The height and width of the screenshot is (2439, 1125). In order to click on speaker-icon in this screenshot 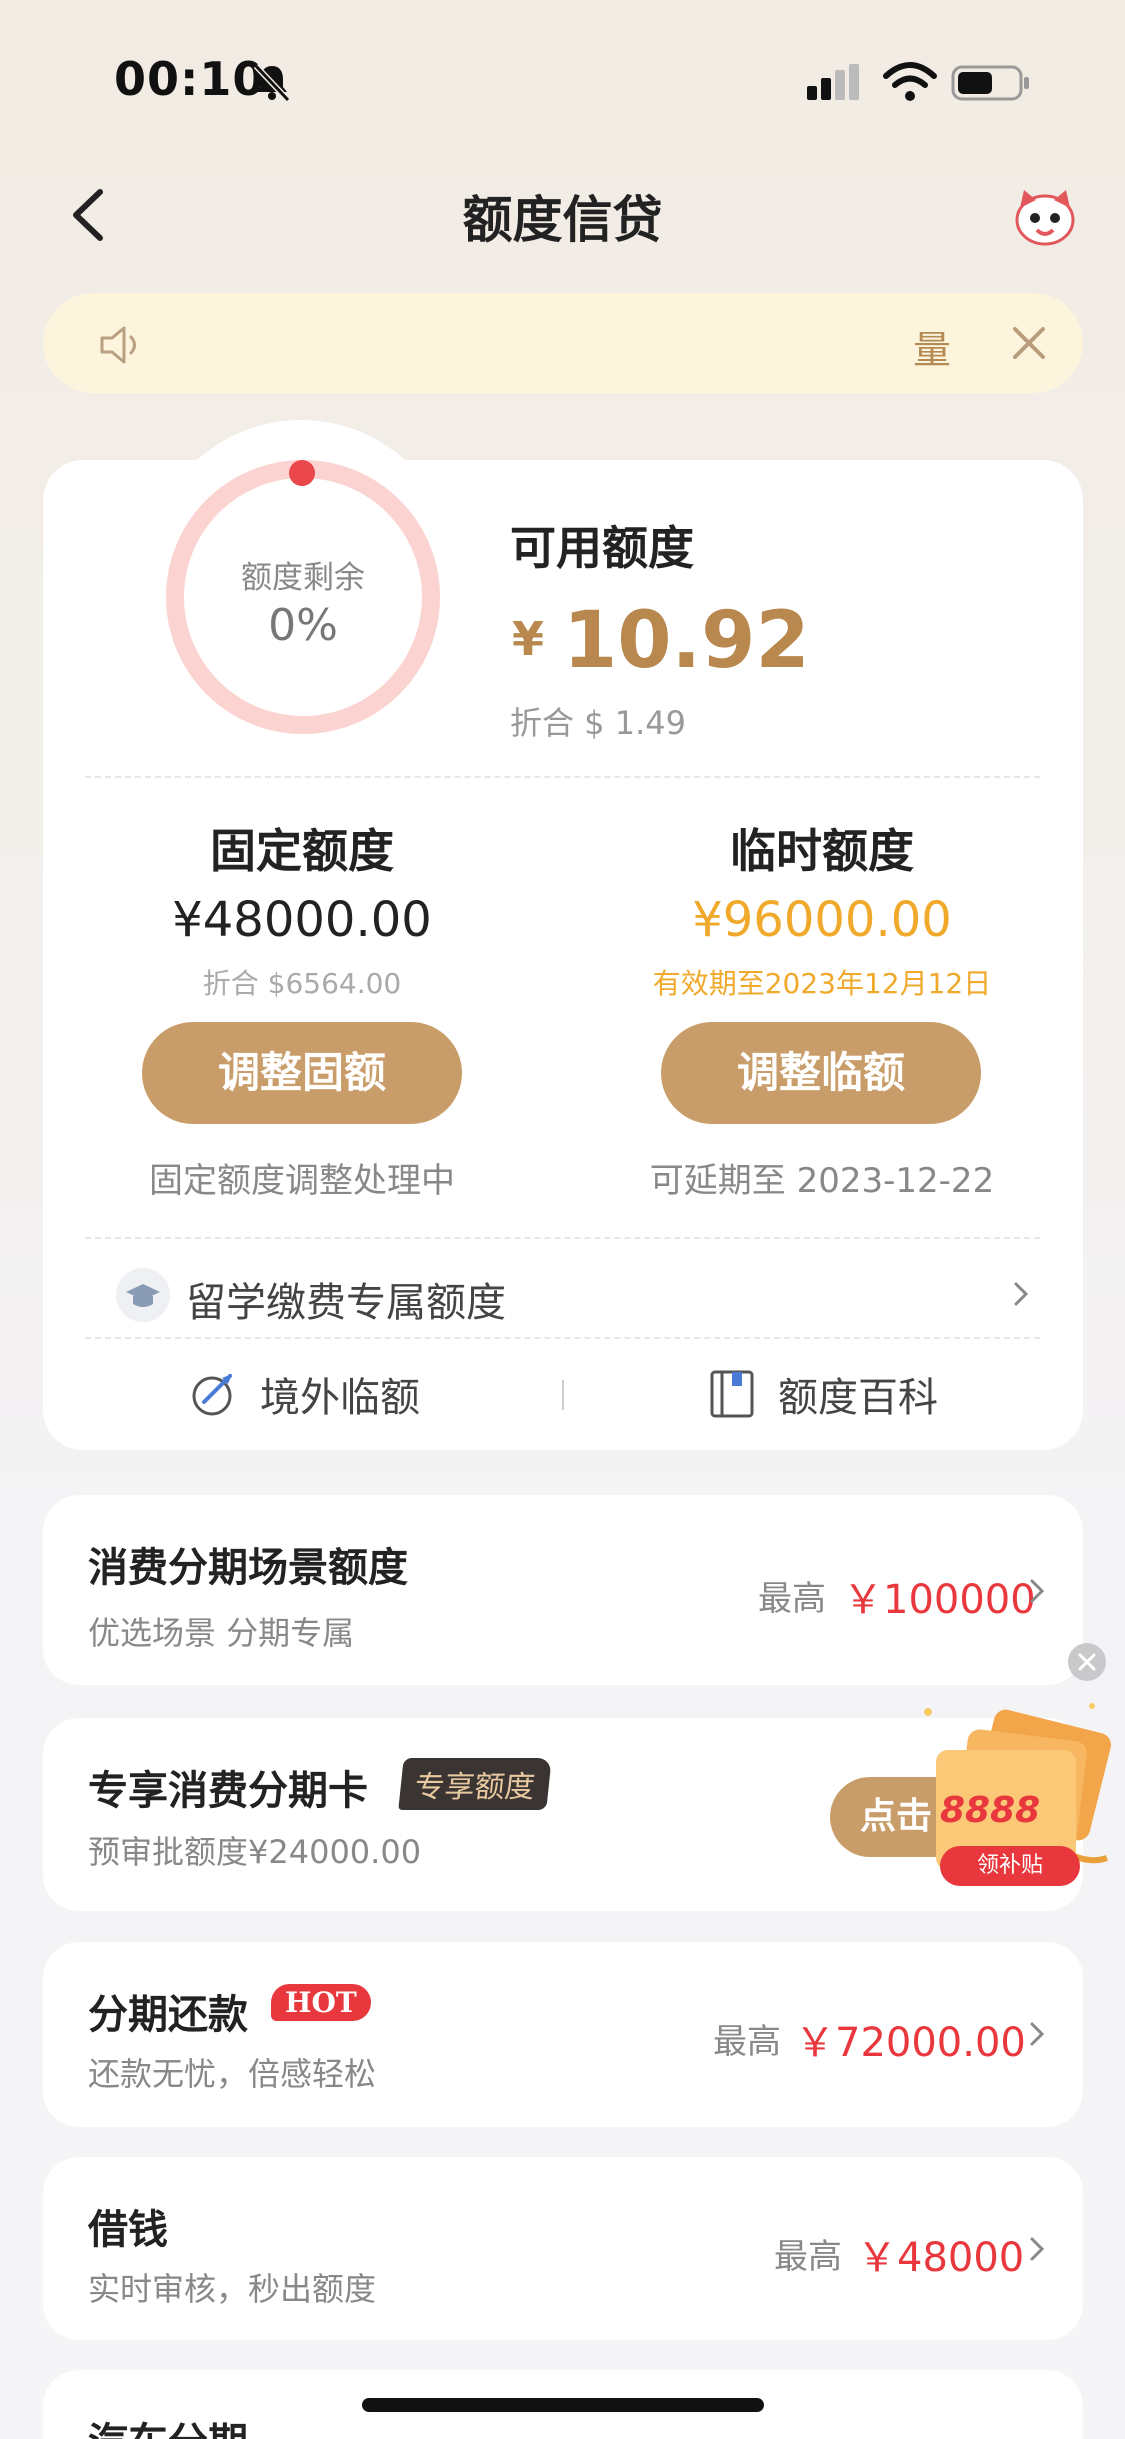, I will do `click(118, 345)`.